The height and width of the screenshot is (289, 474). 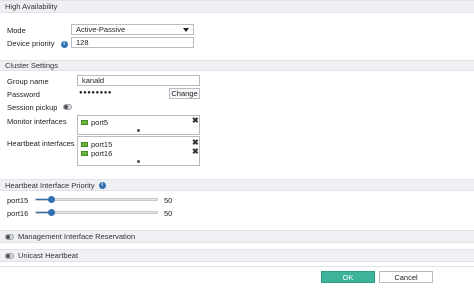 I want to click on management-reservation-toggle, so click(x=9, y=236).